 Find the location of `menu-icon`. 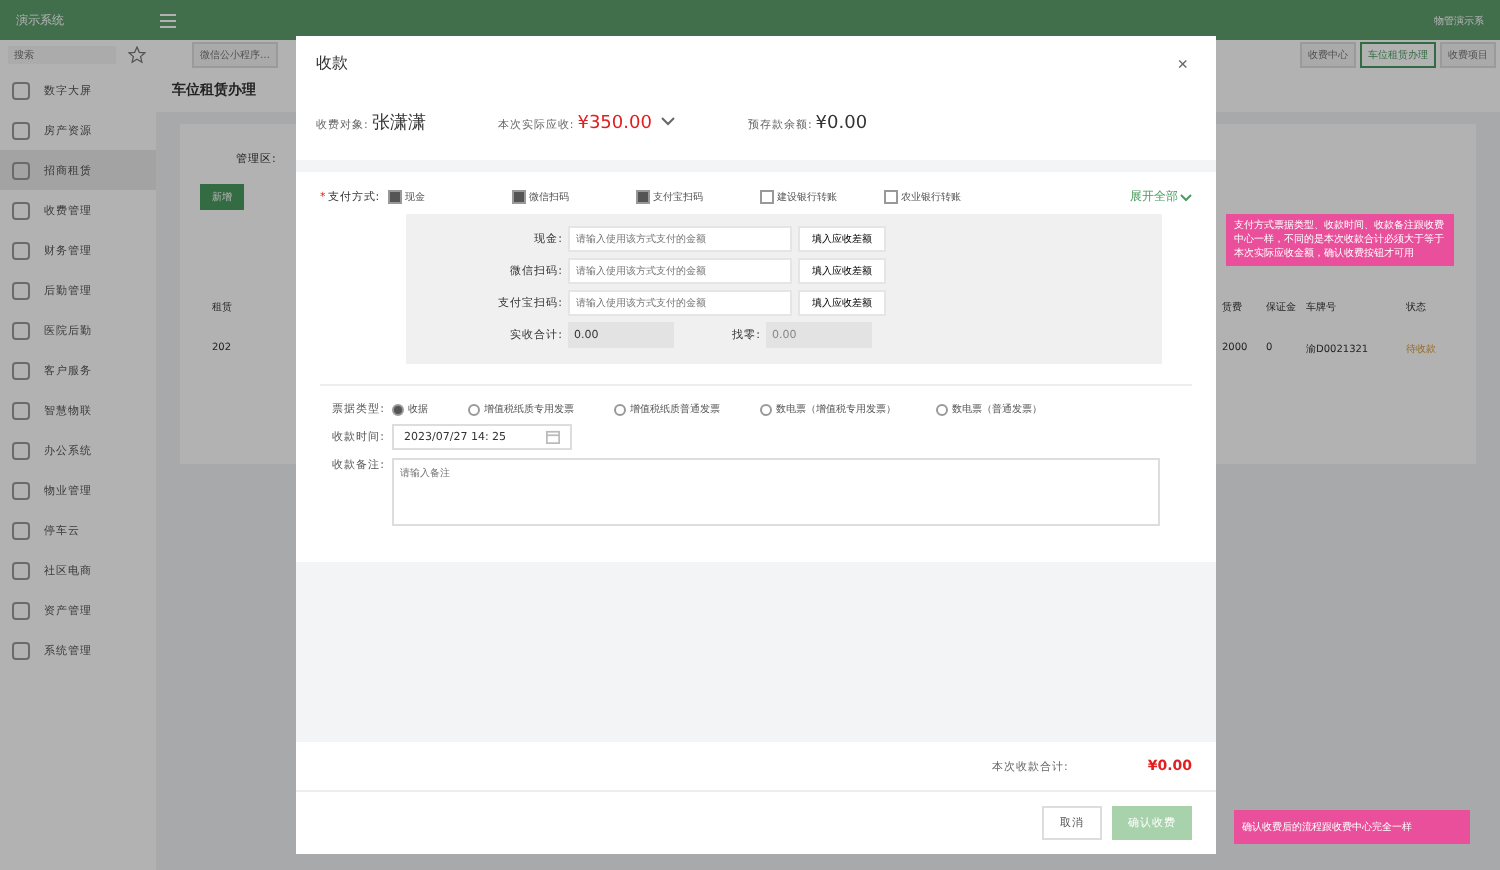

menu-icon is located at coordinates (168, 20).